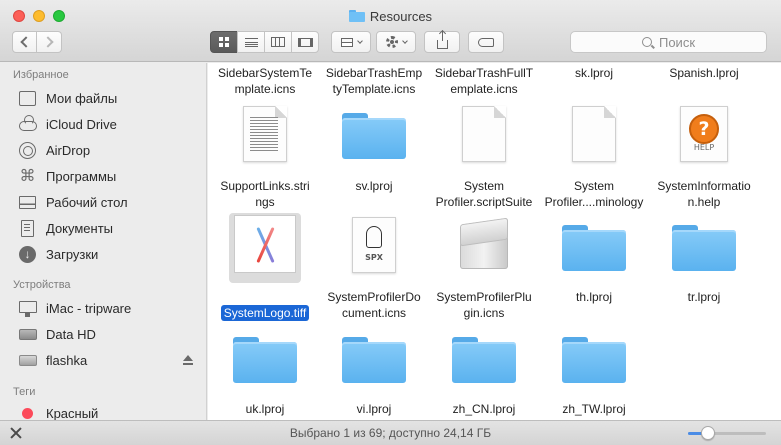 This screenshot has height=445, width=781. Describe the element at coordinates (704, 194) in the screenshot. I see `file-name: SystemInformatio n.help` at that location.